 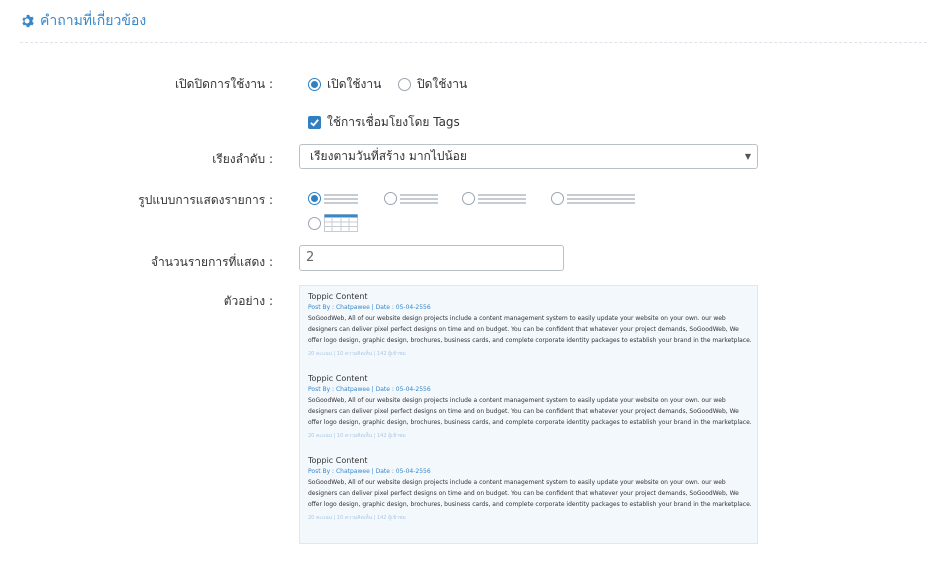 What do you see at coordinates (341, 223) in the screenshot?
I see `table-style-icon` at bounding box center [341, 223].